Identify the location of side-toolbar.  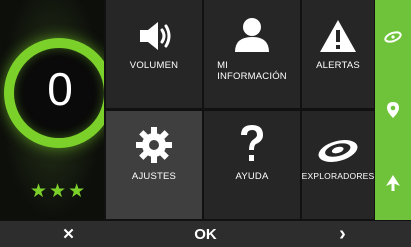
(393, 110).